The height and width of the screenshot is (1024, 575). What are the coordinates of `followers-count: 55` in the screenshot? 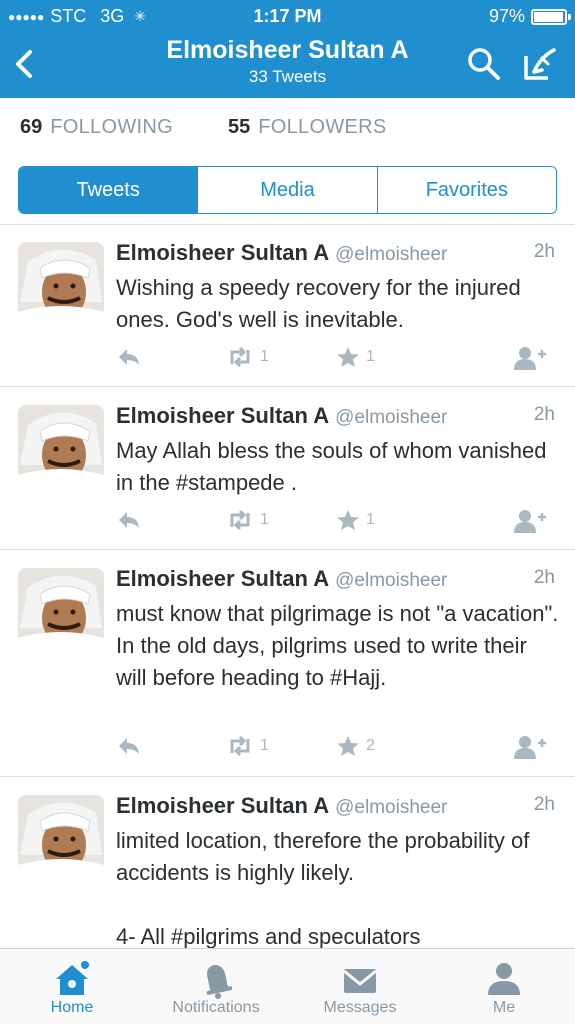 It's located at (239, 127).